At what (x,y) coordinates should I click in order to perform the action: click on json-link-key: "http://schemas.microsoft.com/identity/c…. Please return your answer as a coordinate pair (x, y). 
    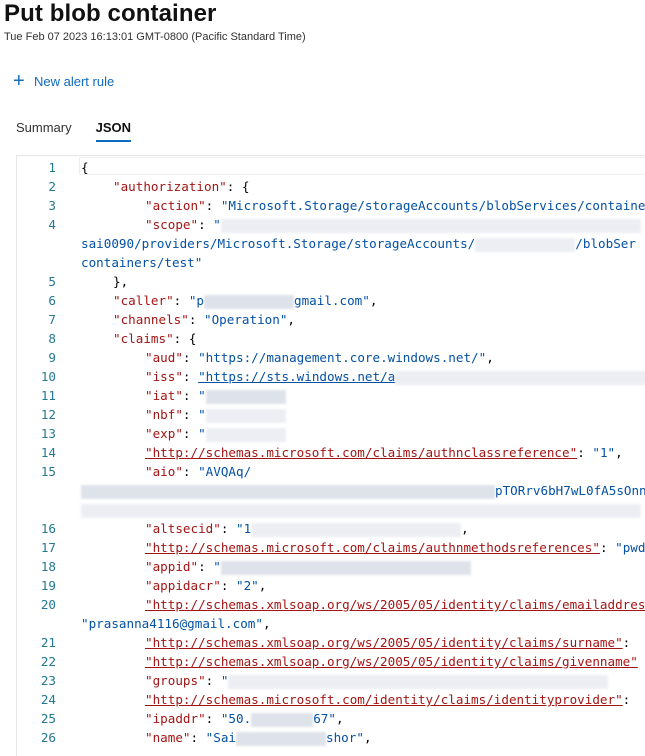
    Looking at the image, I should click on (384, 699).